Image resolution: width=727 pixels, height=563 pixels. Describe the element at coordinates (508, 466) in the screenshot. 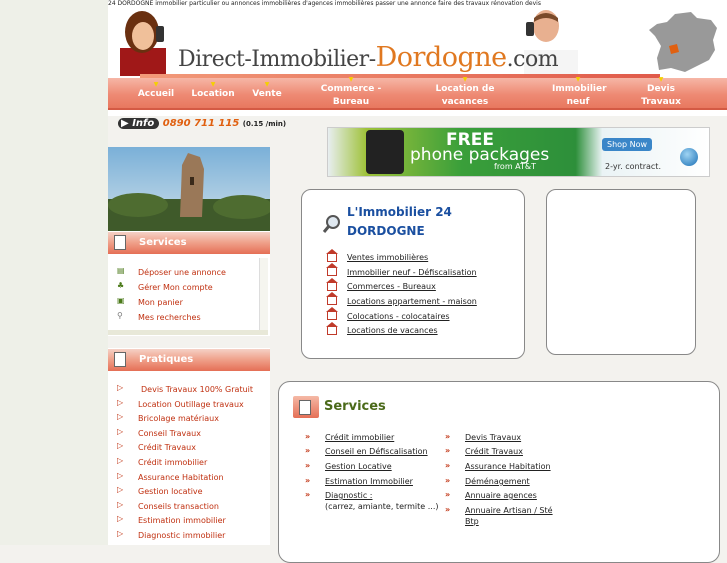

I see `service-assurance-habitation: Assurance Habitation` at that location.